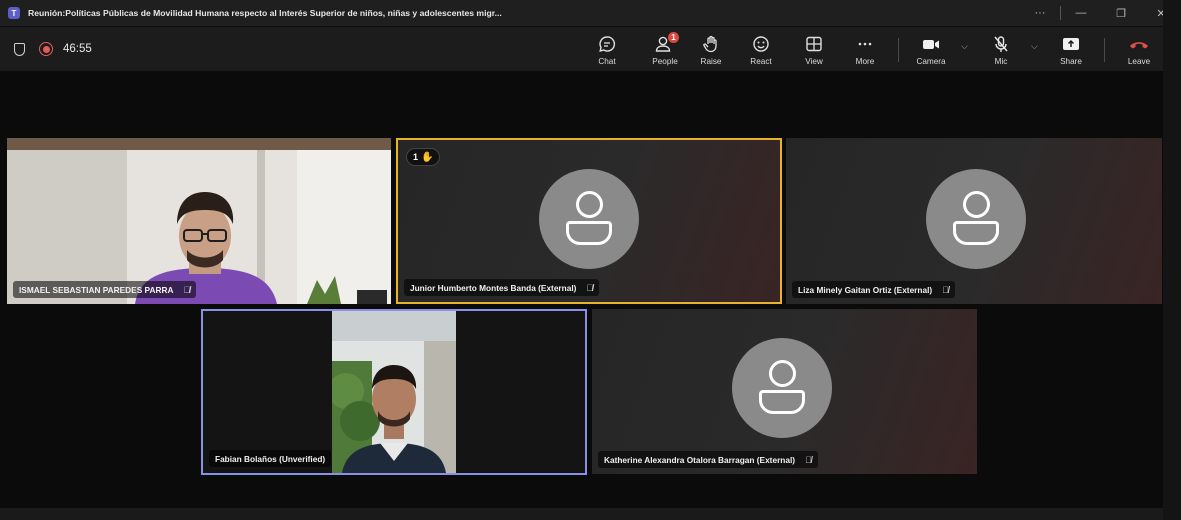  Describe the element at coordinates (607, 44) in the screenshot. I see `chat-icon` at that location.